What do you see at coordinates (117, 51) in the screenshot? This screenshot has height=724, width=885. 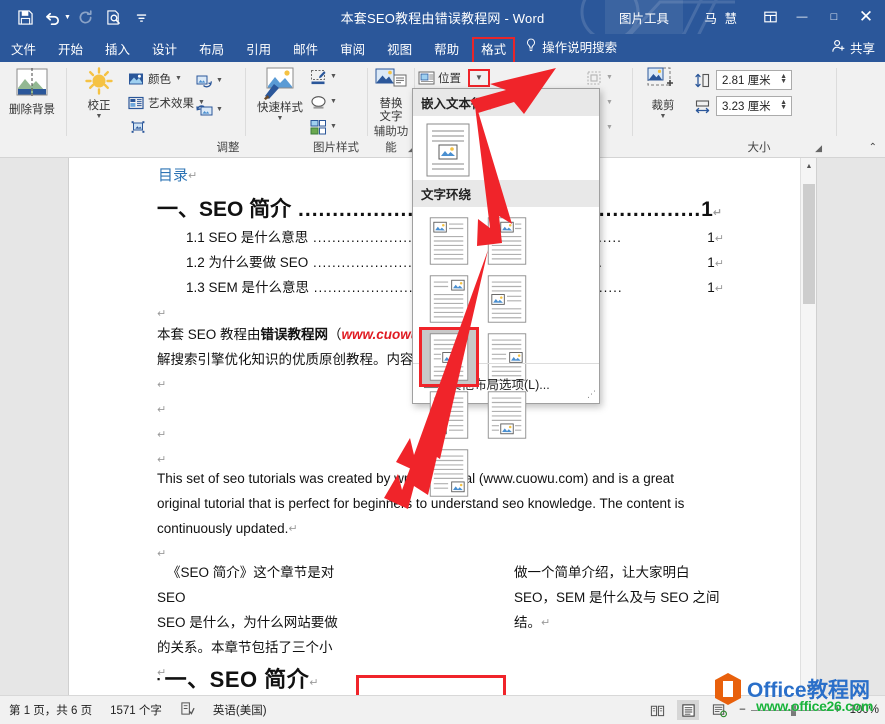 I see `tab-insert: 插入` at bounding box center [117, 51].